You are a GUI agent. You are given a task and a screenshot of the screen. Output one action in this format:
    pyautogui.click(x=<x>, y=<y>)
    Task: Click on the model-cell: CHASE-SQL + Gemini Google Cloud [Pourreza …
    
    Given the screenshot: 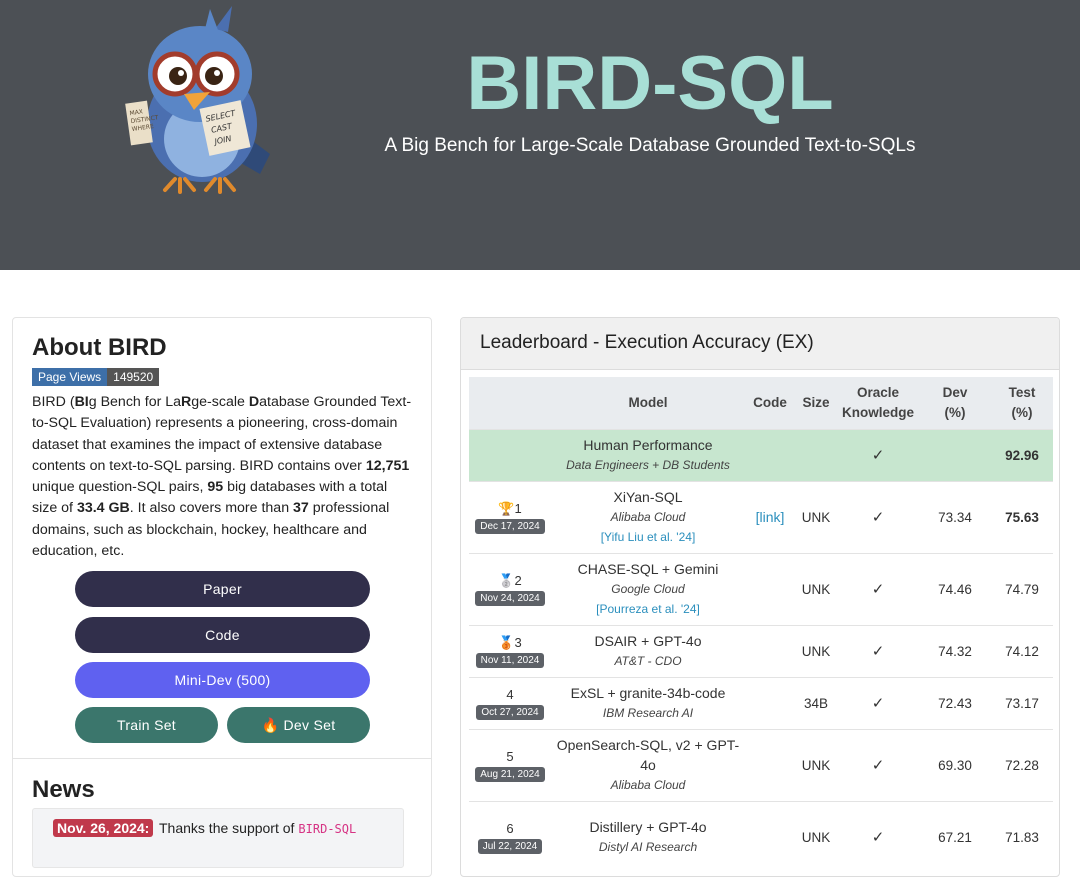 What is the action you would take?
    pyautogui.click(x=648, y=588)
    